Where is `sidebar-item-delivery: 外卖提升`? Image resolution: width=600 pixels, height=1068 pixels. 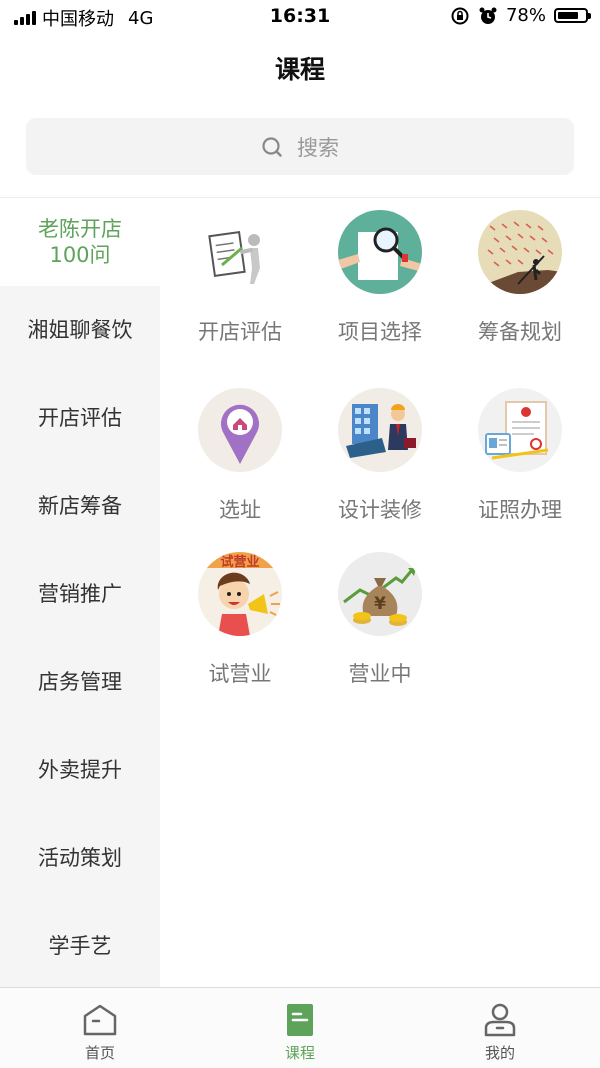
sidebar-item-delivery: 外卖提升 is located at coordinates (80, 770).